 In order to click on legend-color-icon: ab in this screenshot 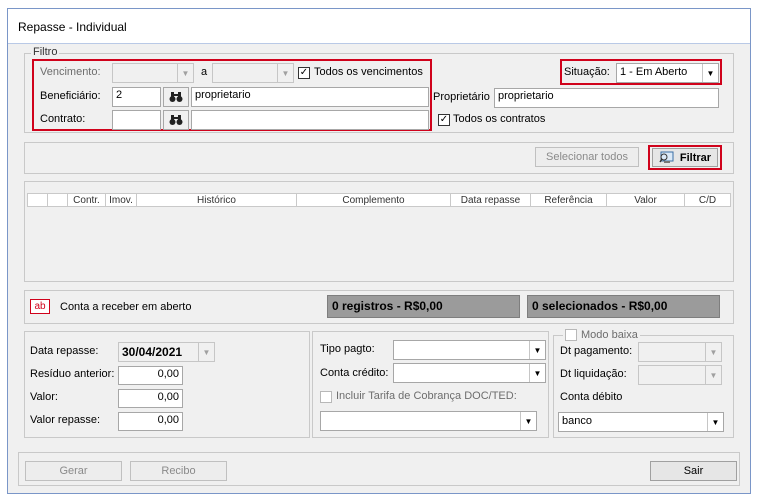, I will do `click(40, 306)`.